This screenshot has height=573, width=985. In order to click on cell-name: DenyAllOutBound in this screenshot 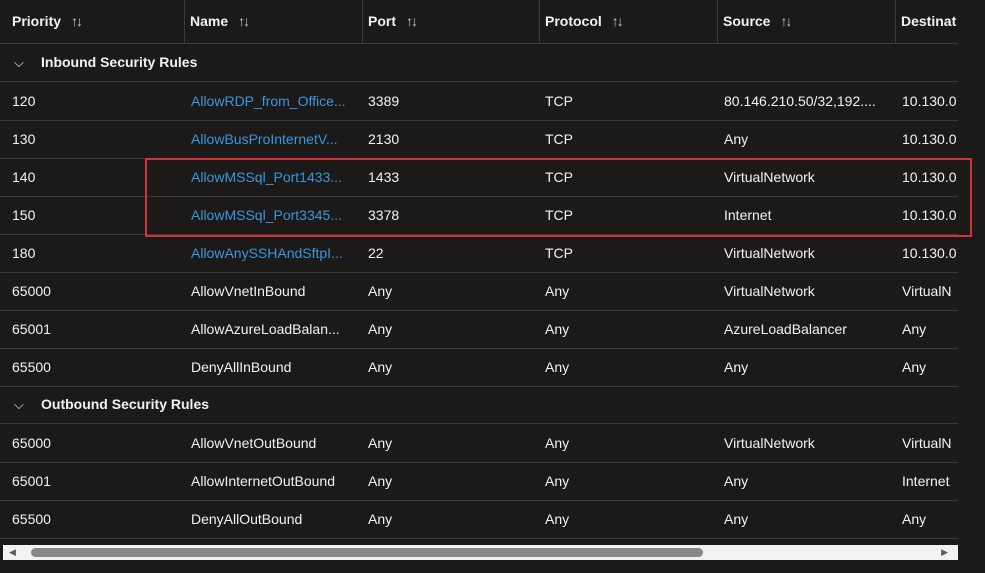, I will do `click(247, 519)`.